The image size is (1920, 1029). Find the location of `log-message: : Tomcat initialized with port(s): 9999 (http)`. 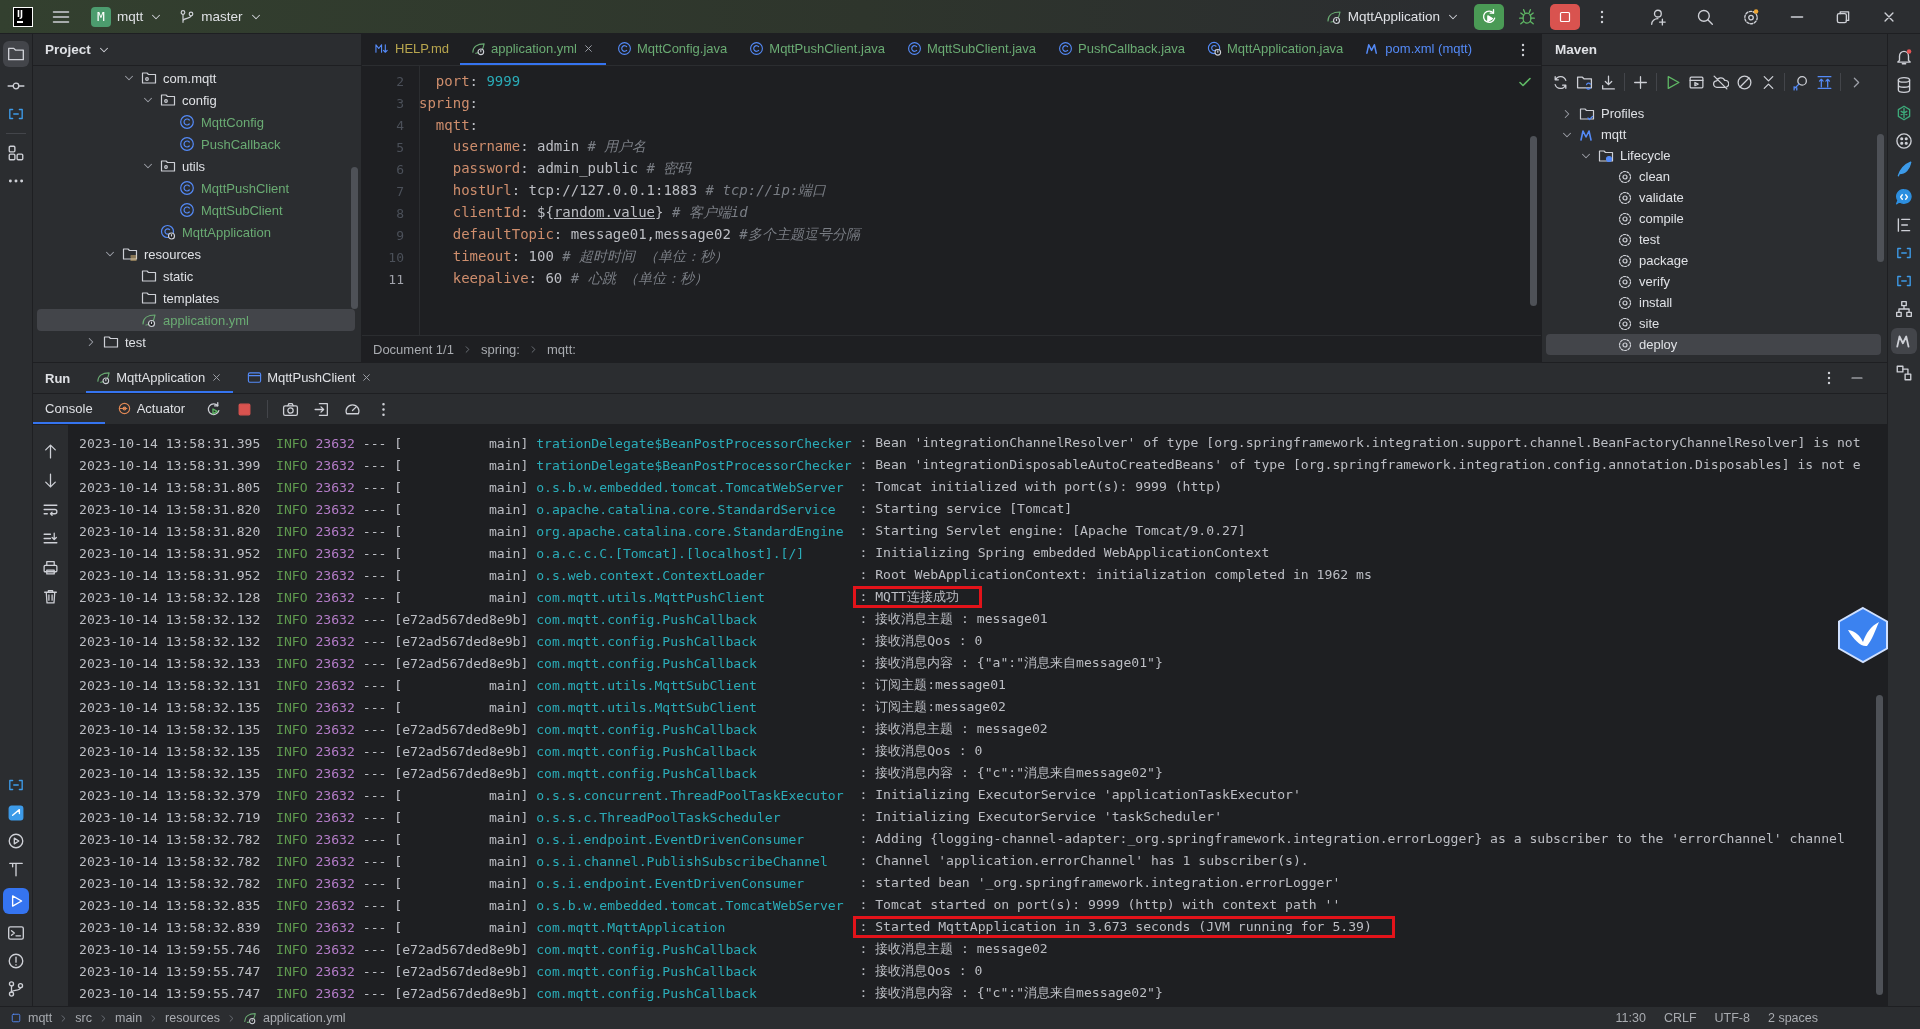

log-message: : Tomcat initialized with port(s): 9999 (http) is located at coordinates (1040, 487).